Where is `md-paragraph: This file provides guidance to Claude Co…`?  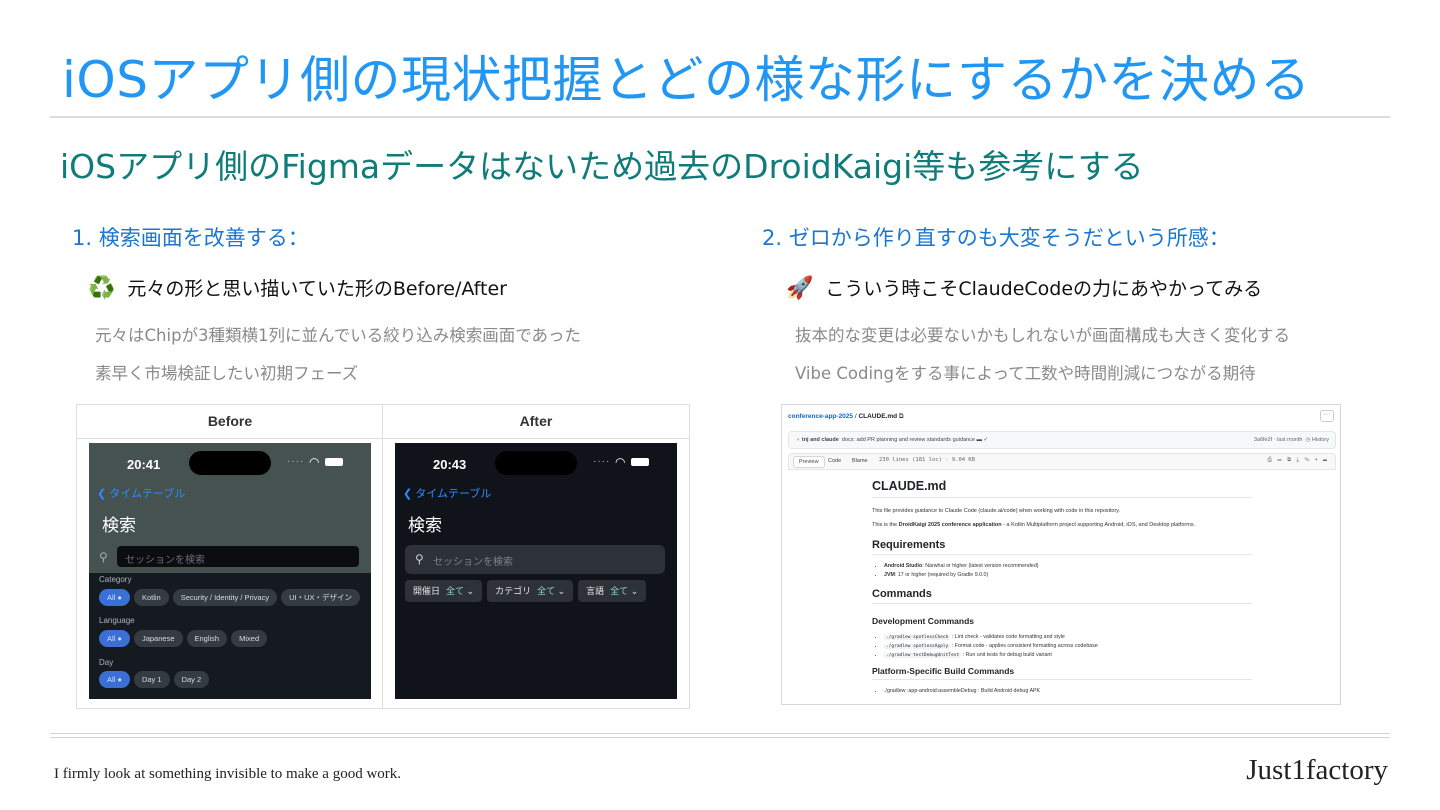
md-paragraph: This file provides guidance to Claude Co… is located at coordinates (996, 511).